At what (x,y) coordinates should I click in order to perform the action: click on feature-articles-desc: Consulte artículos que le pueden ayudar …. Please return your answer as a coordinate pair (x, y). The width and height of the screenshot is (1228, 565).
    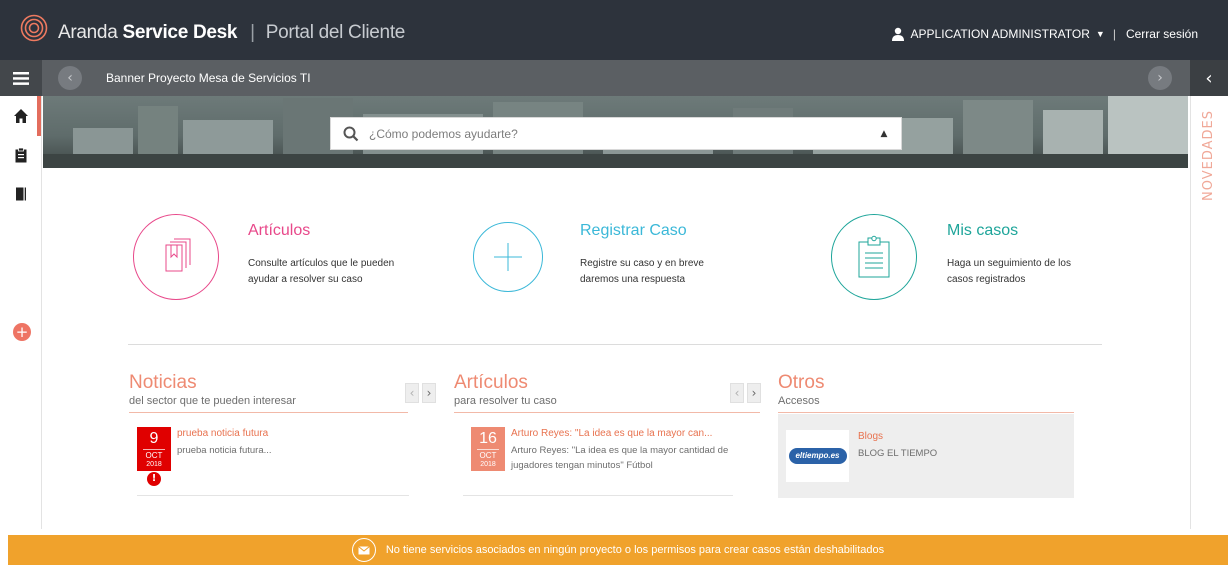
    Looking at the image, I should click on (321, 271).